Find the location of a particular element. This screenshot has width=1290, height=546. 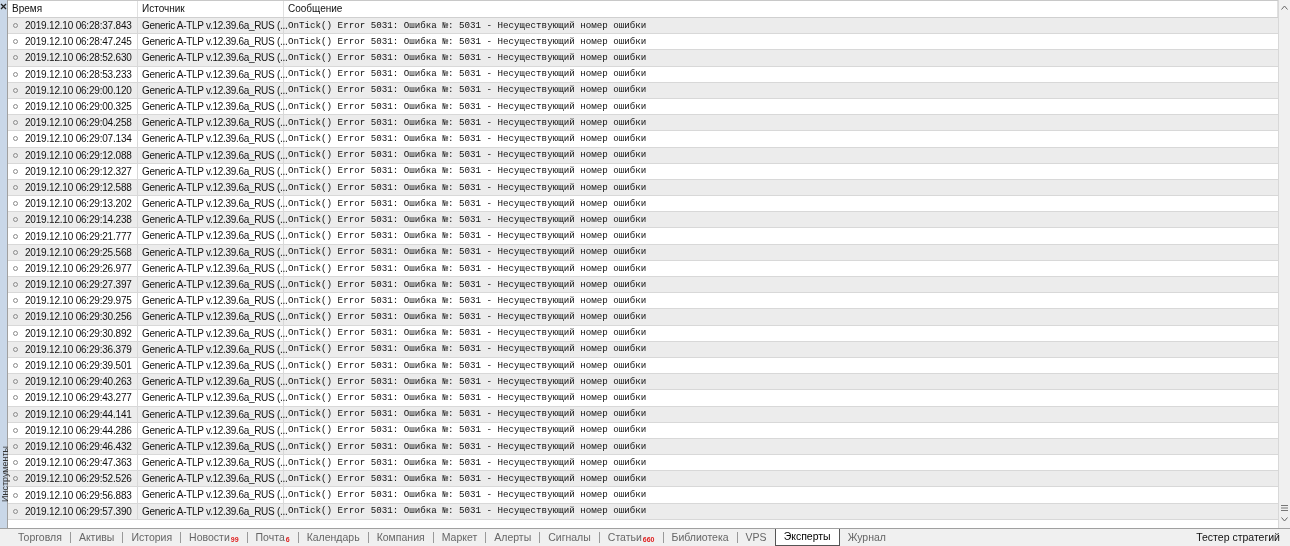

time-cell-text: 2019.12.10 06:29:30.256 is located at coordinates (78, 317).